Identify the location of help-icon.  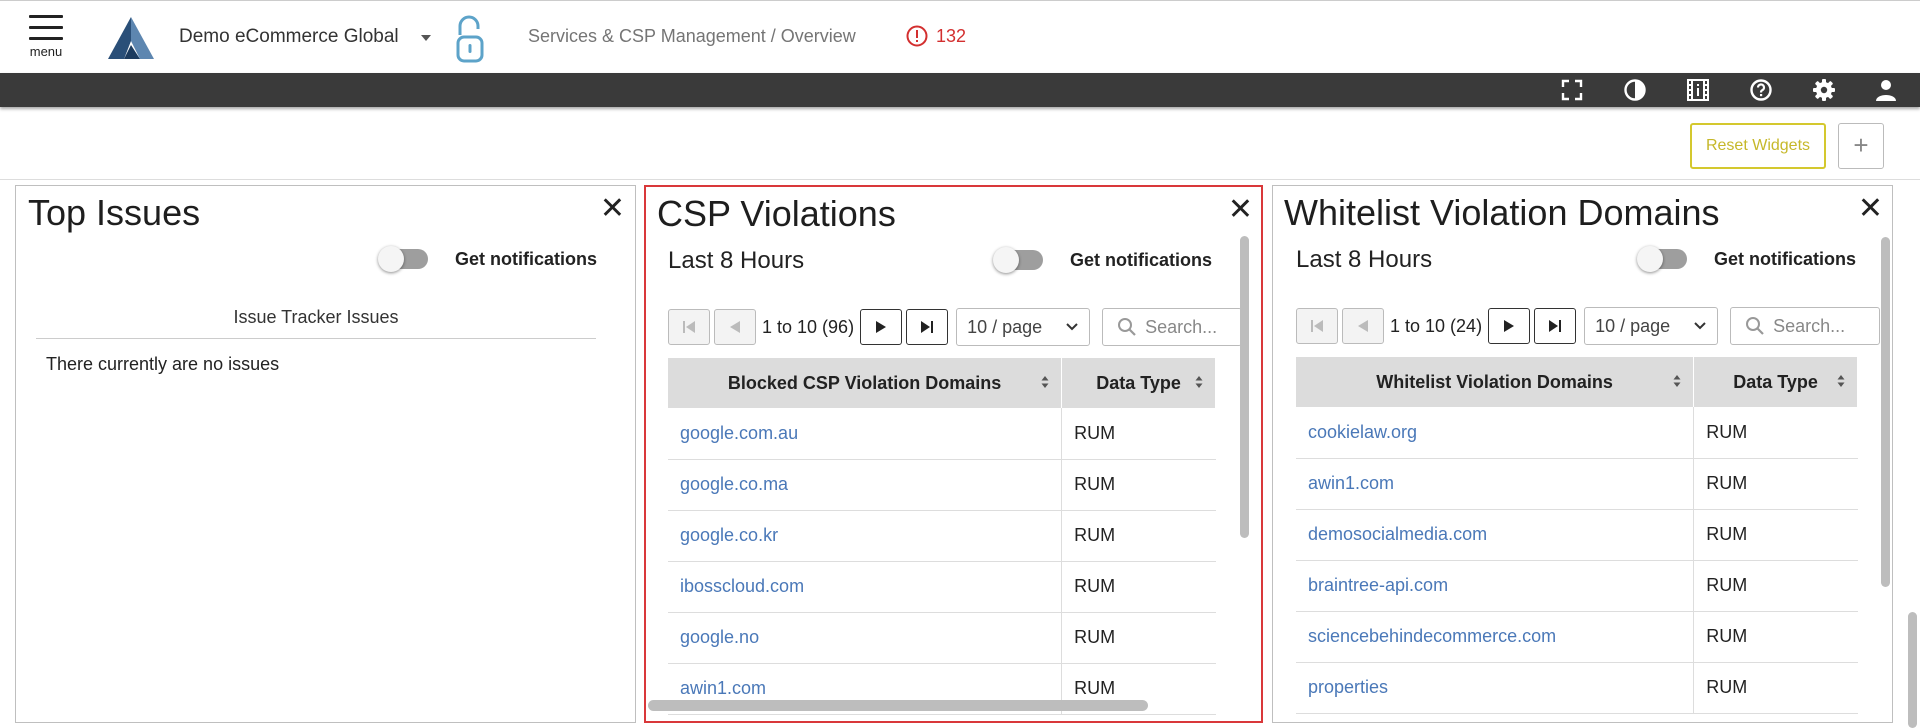
(1761, 90).